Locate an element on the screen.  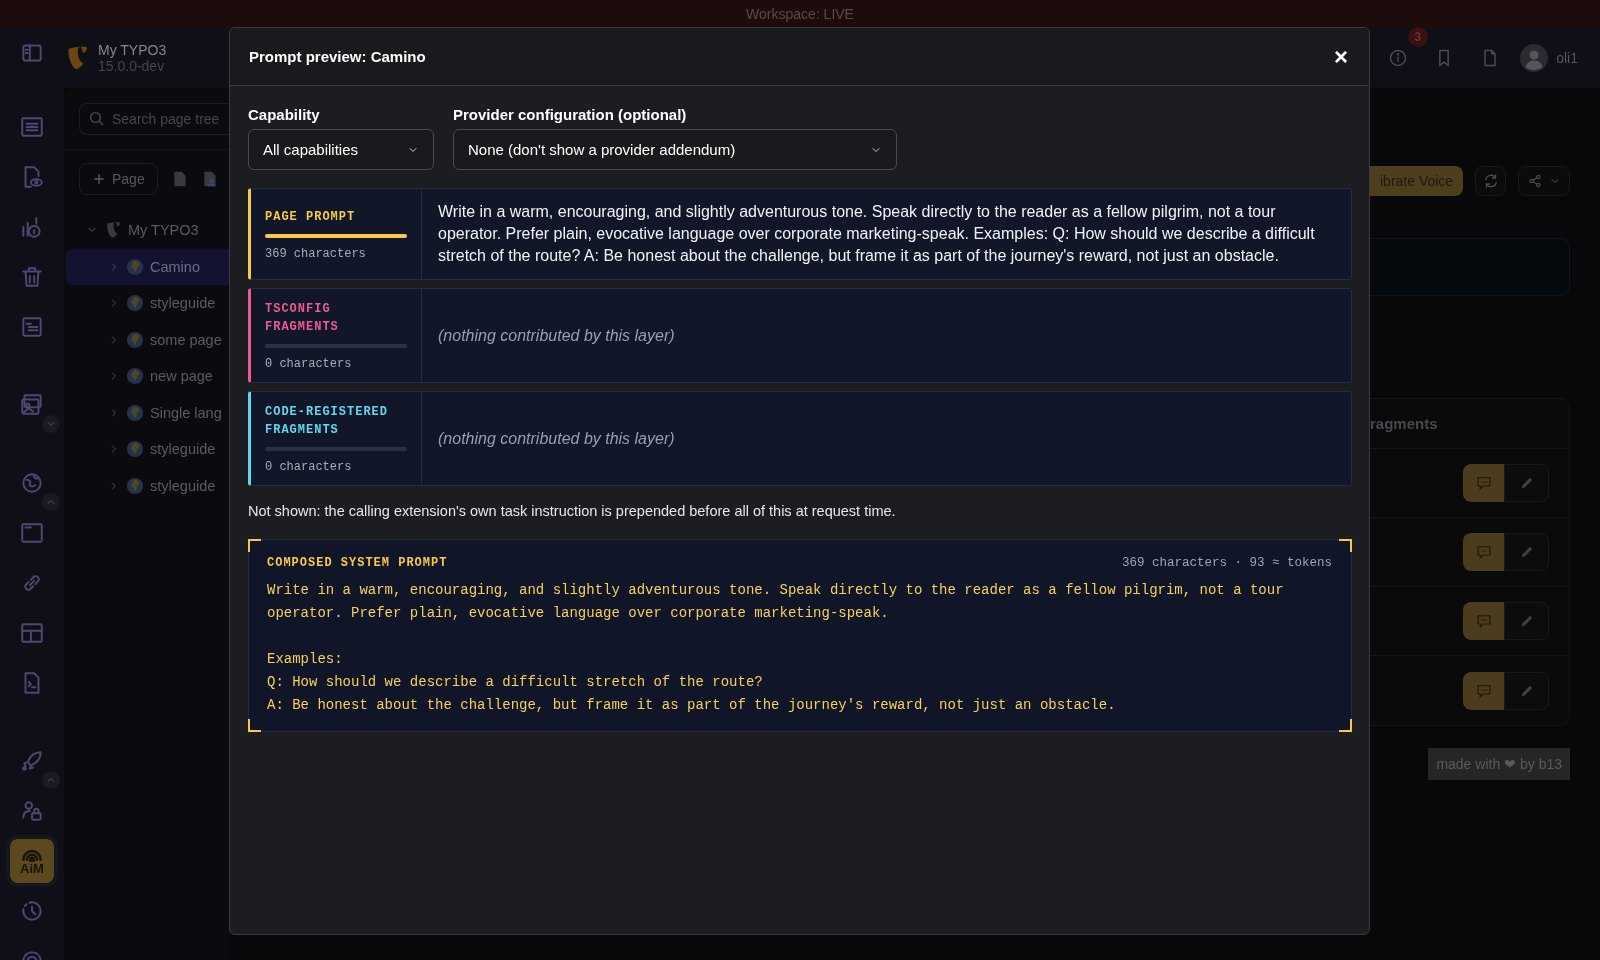
layout-icon is located at coordinates (32, 533).